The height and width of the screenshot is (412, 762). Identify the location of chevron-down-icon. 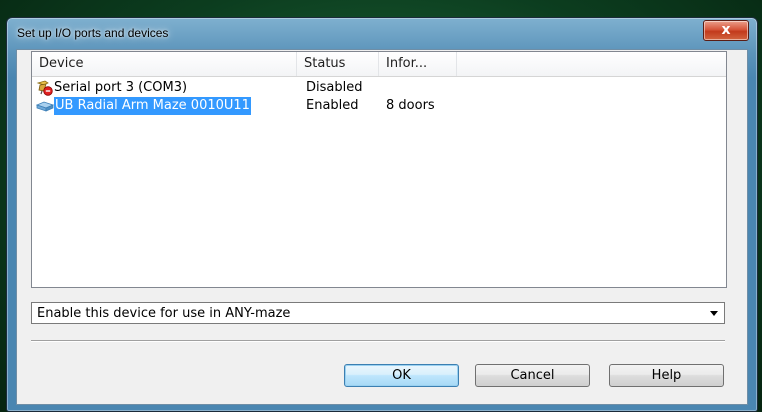
(714, 313).